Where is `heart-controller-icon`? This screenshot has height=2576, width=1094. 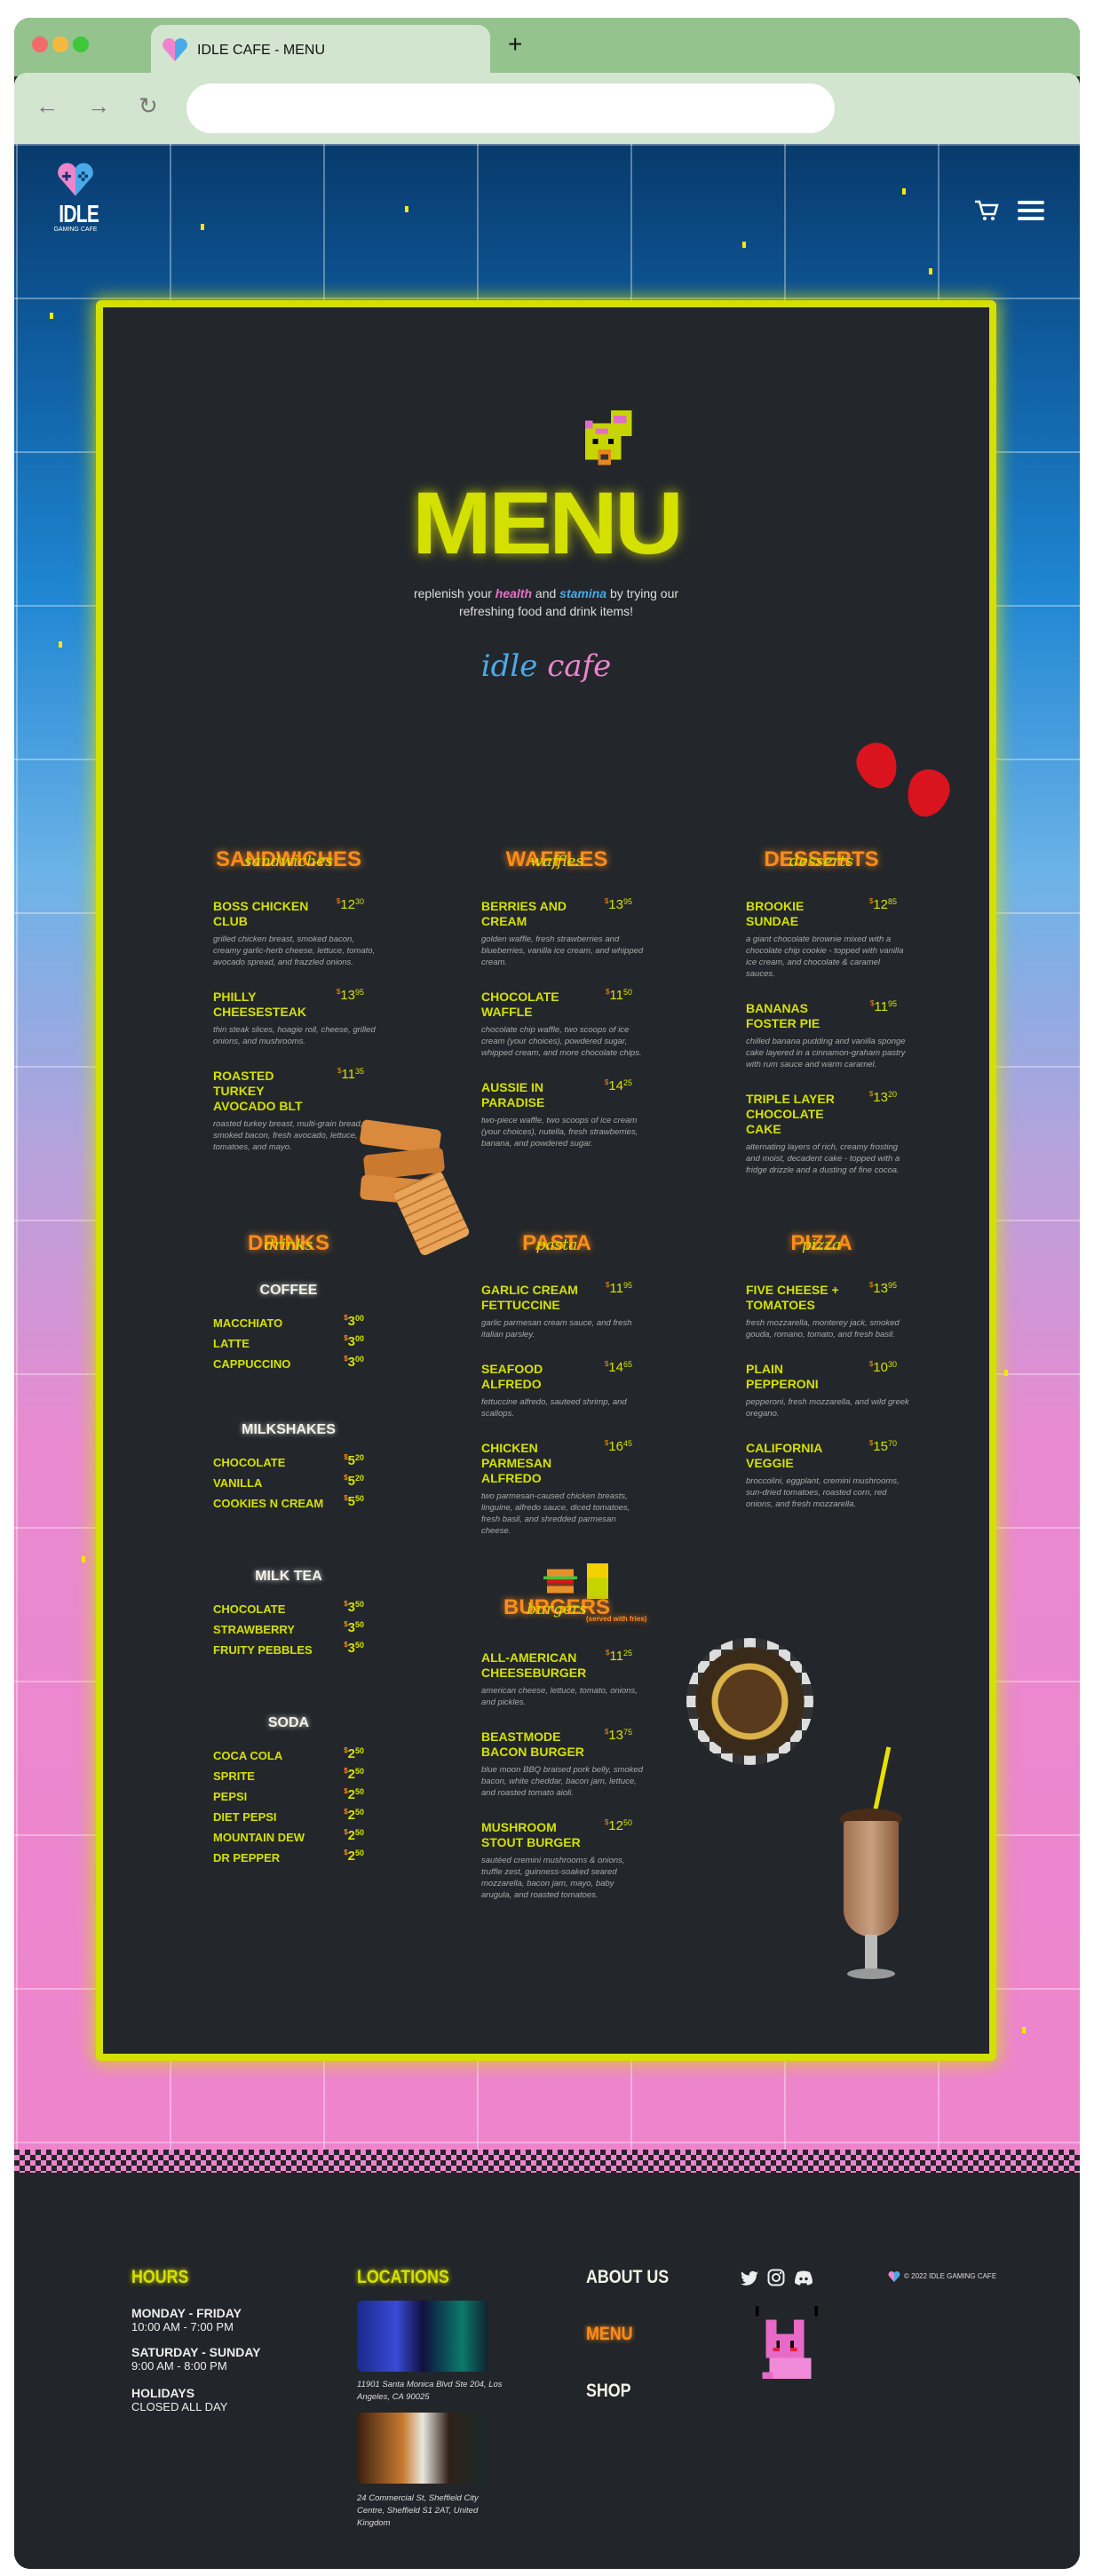
heart-controller-icon is located at coordinates (75, 179).